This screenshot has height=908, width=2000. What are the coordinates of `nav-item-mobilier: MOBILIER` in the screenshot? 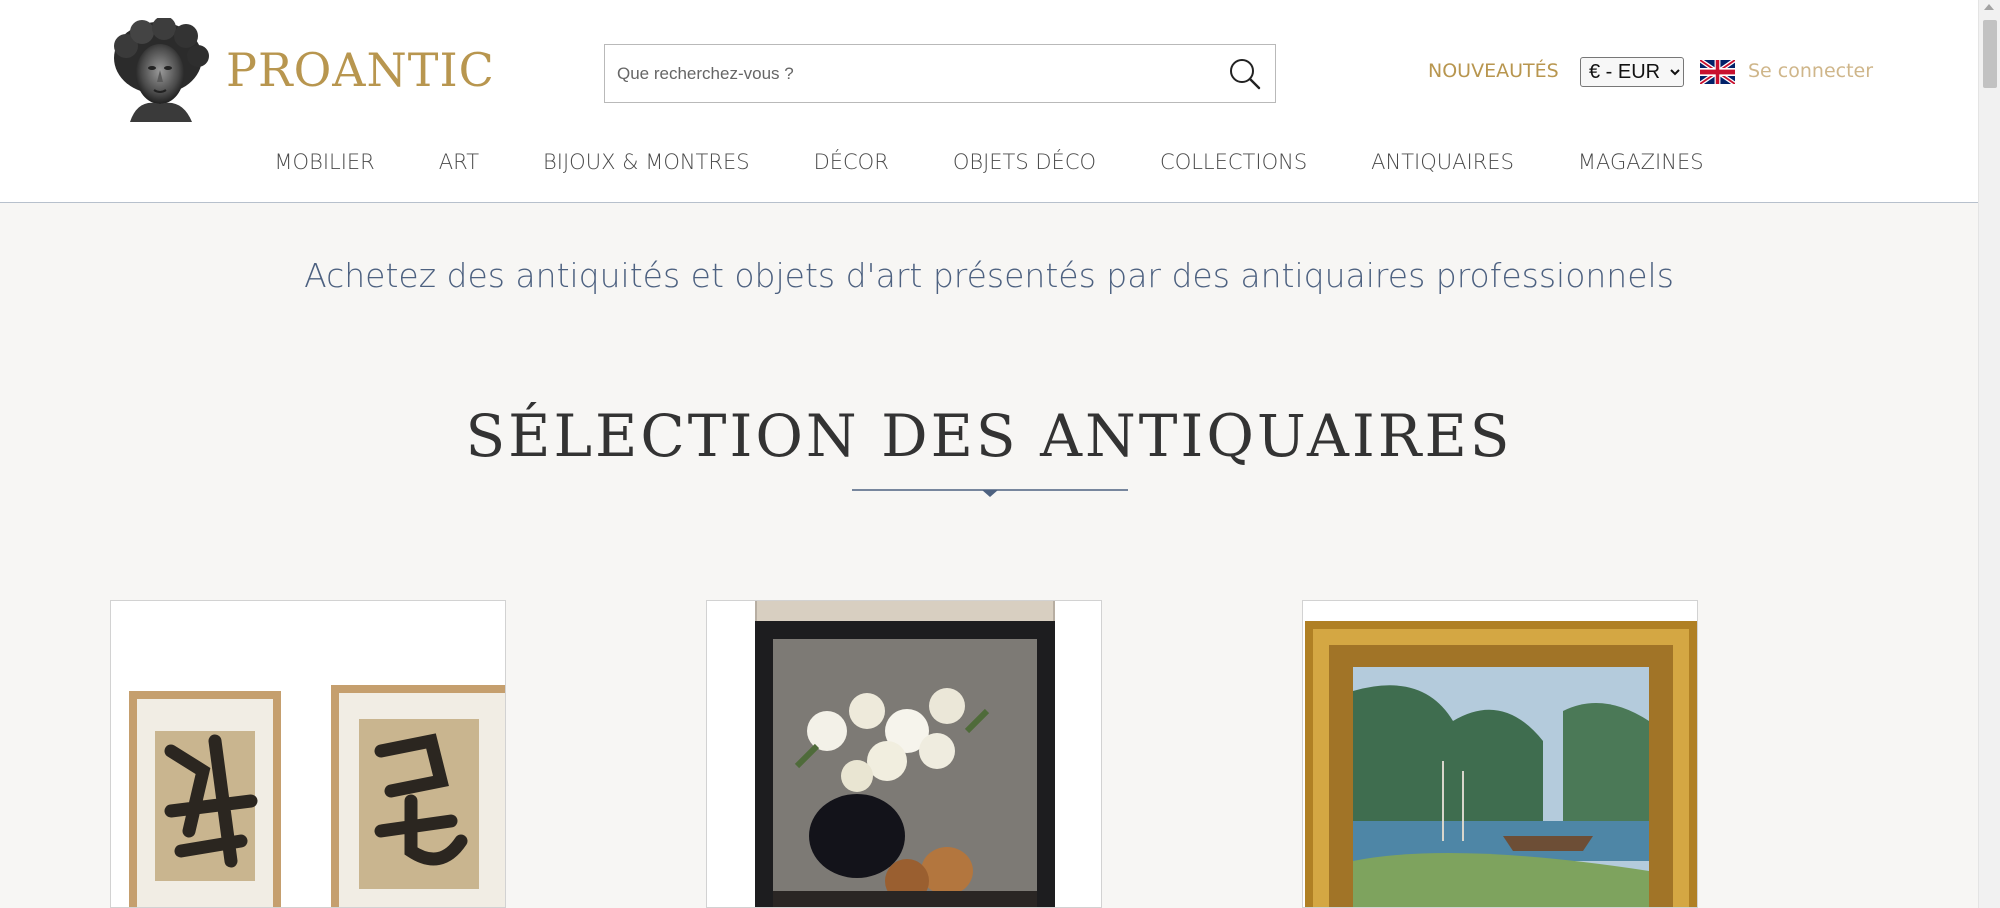 It's located at (324, 162).